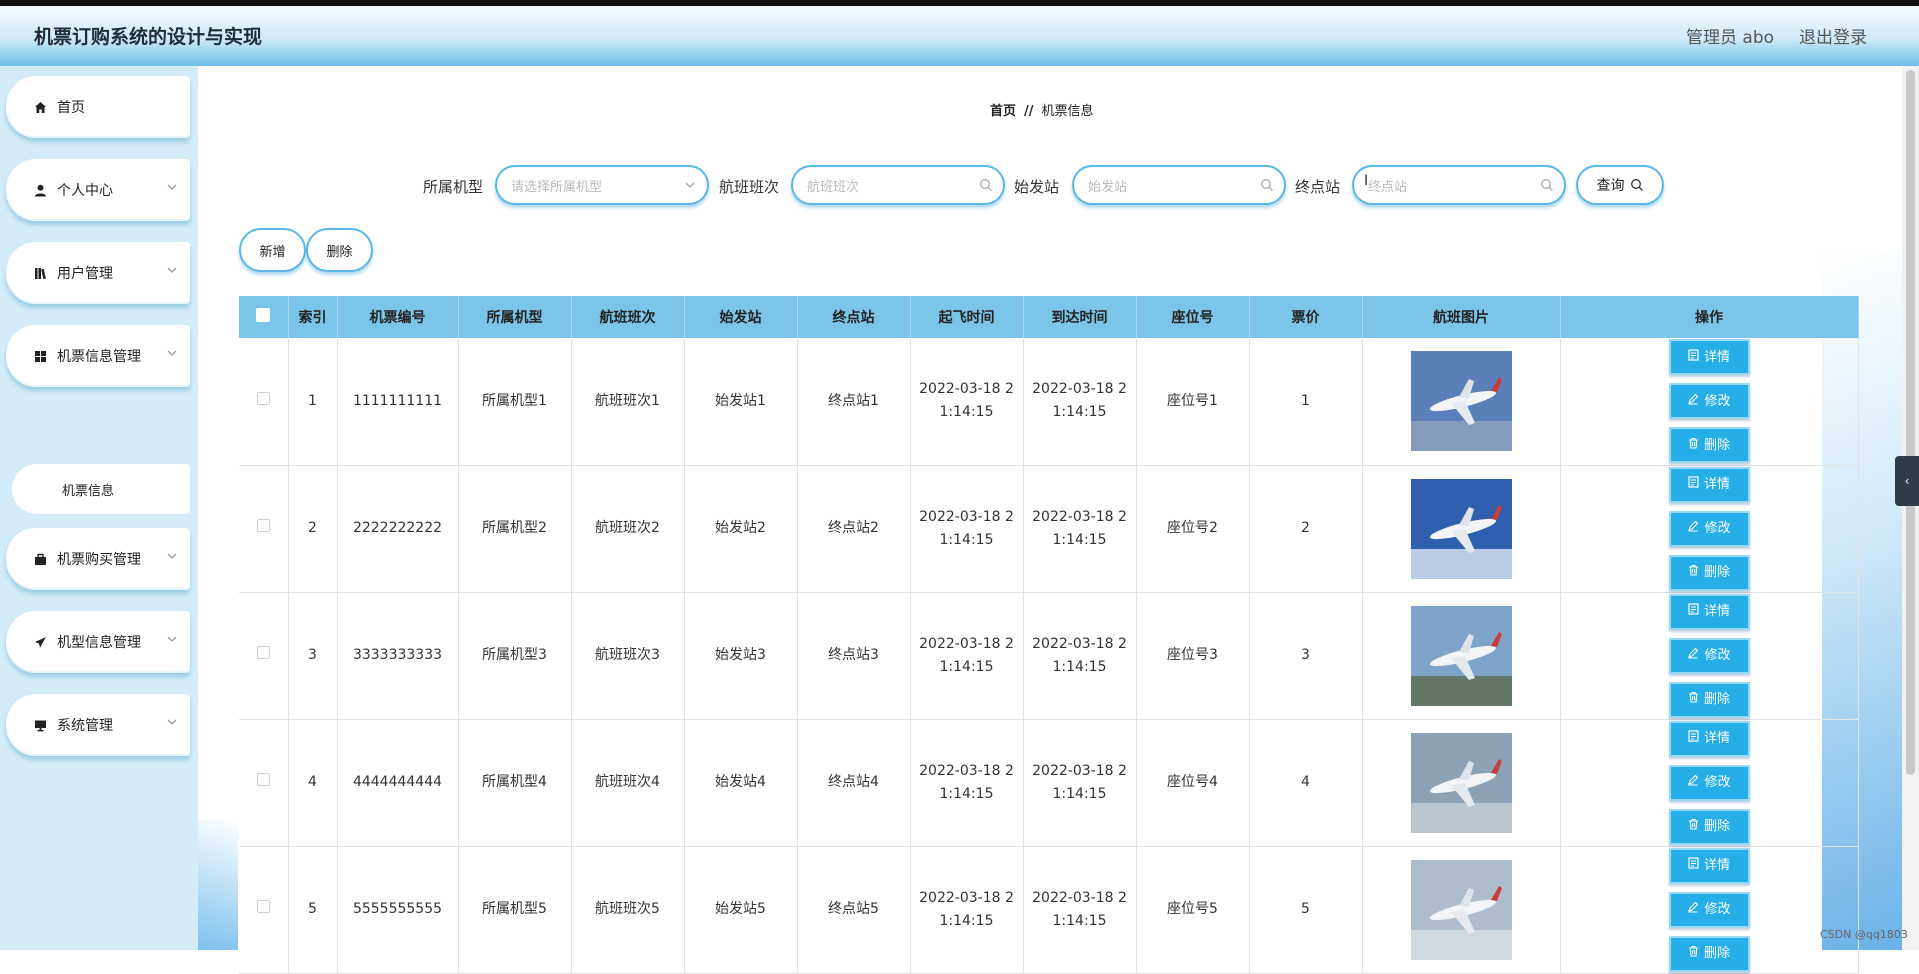  What do you see at coordinates (1003, 111) in the screenshot?
I see `breadcrumb-home: 首页` at bounding box center [1003, 111].